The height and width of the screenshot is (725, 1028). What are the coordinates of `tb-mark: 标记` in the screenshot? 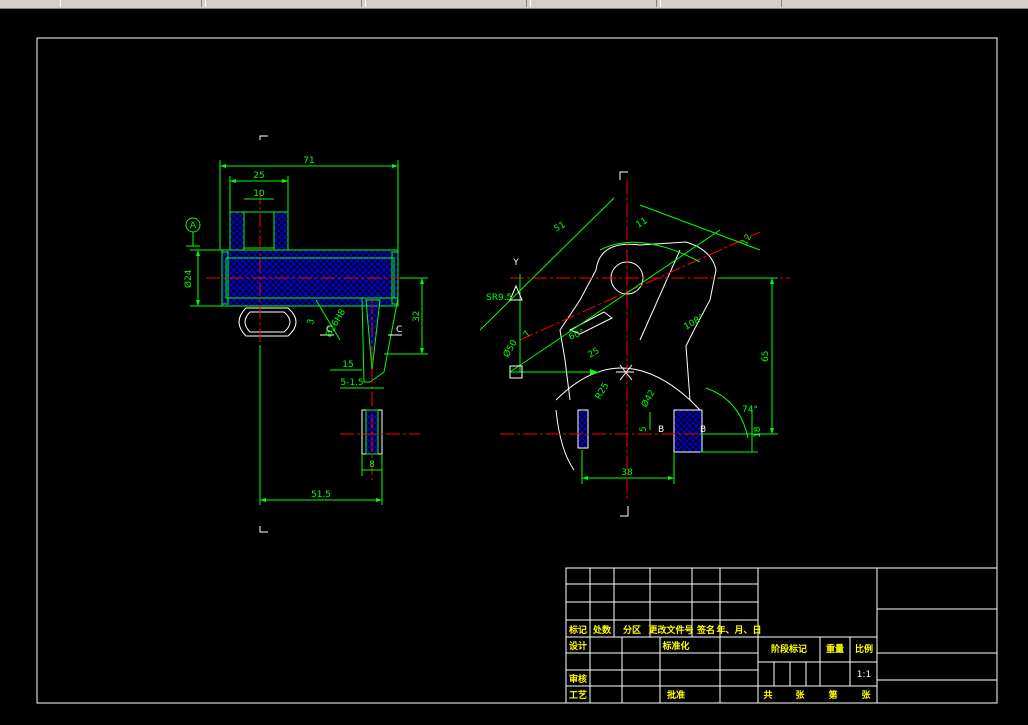 It's located at (577, 630).